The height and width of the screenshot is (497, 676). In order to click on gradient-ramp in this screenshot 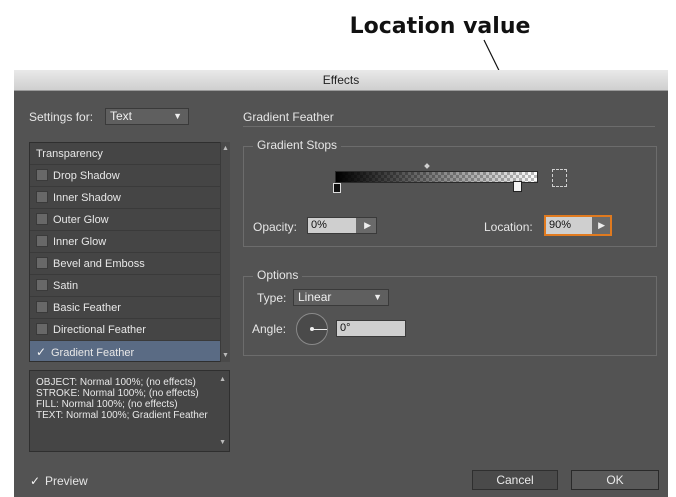, I will do `click(436, 177)`.